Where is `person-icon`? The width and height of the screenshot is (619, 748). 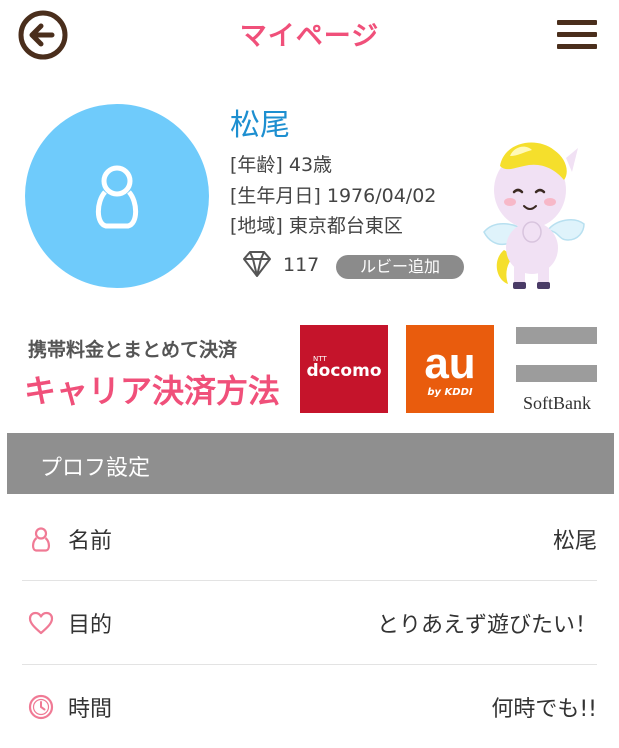
person-icon is located at coordinates (41, 539).